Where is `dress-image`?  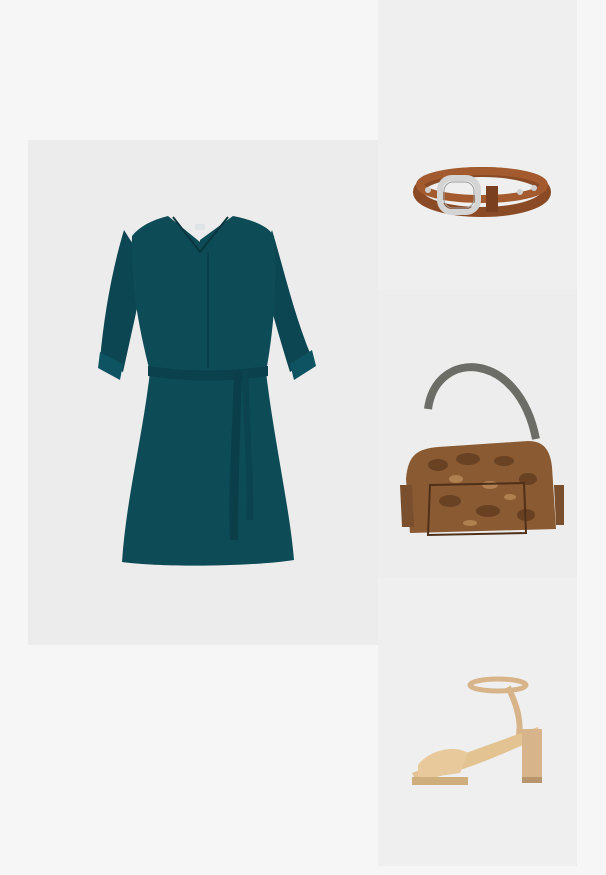 dress-image is located at coordinates (207, 391).